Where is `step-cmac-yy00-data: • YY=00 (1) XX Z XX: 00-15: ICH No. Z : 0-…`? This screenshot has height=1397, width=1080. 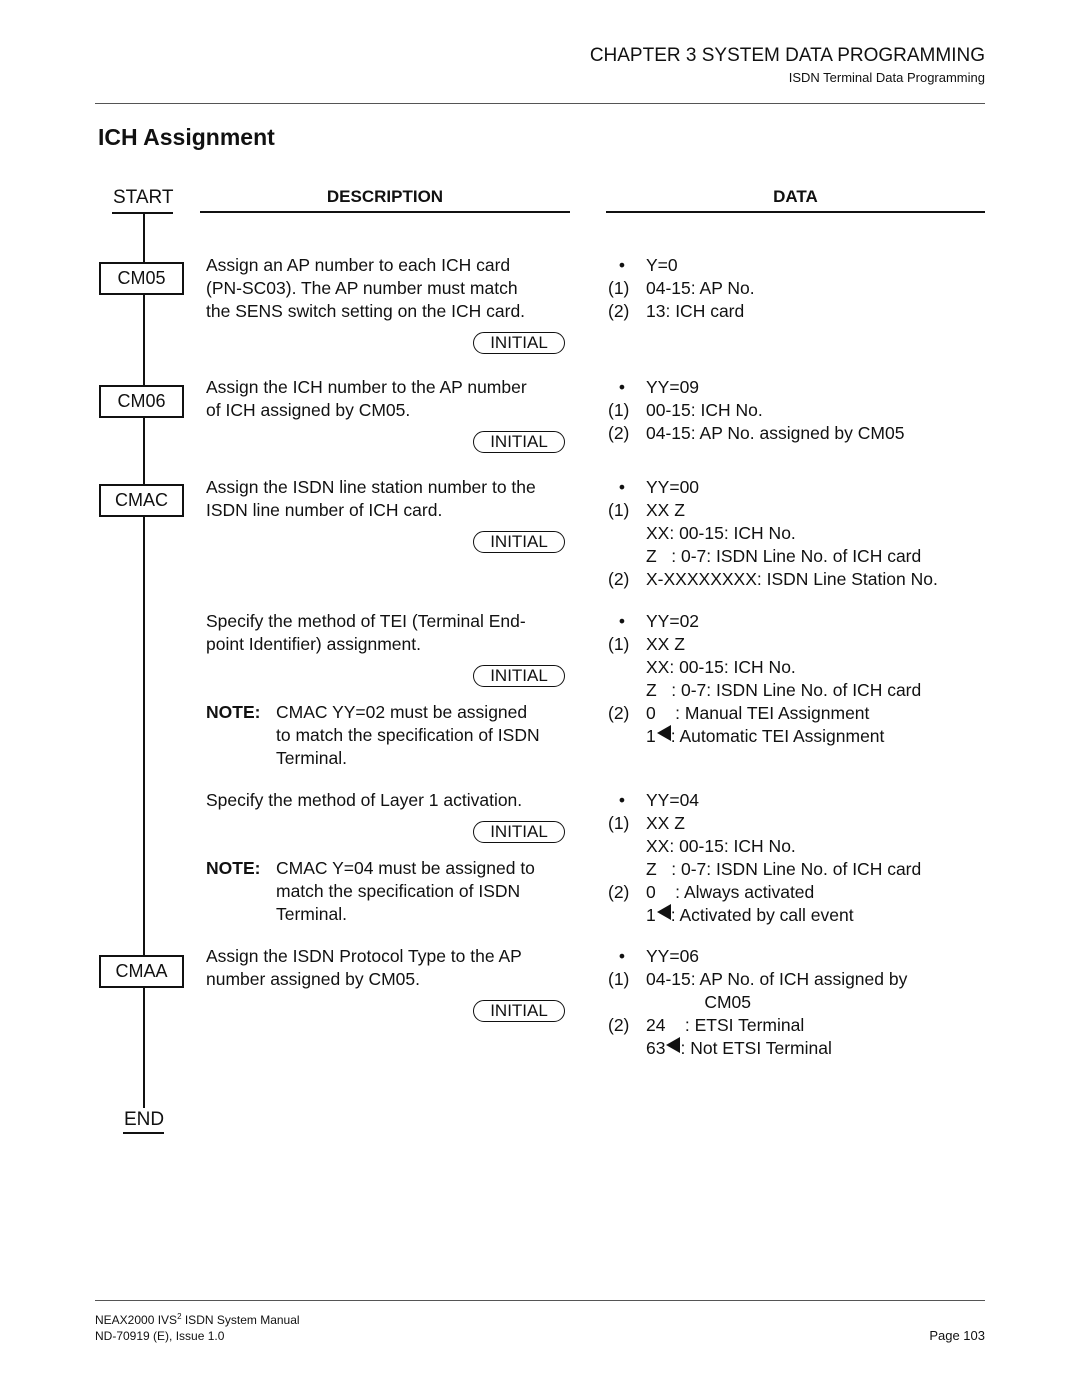 step-cmac-yy00-data: • YY=00 (1) XX Z XX: 00-15: ICH No. Z : 0-… is located at coordinates (803, 533).